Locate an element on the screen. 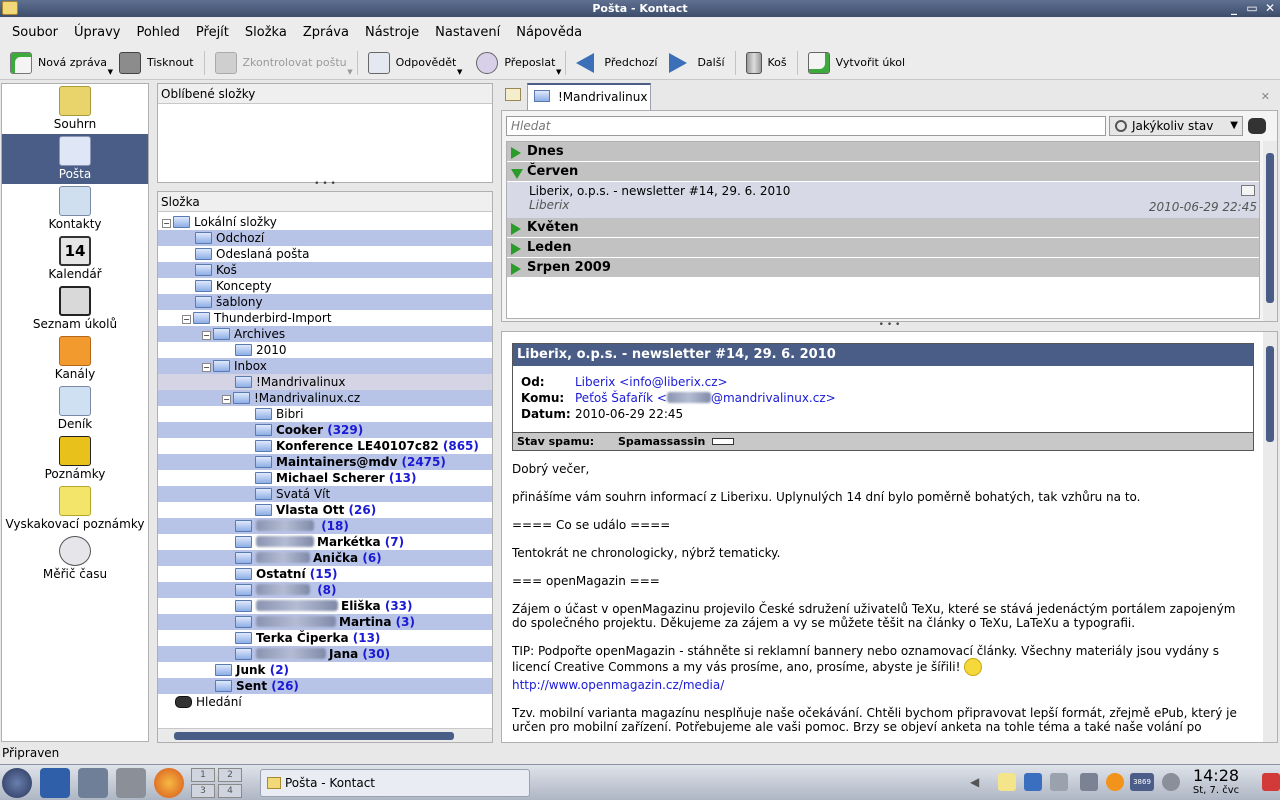 Image resolution: width=1280 pixels, height=800 pixels. folder-row: Koš is located at coordinates (325, 270).